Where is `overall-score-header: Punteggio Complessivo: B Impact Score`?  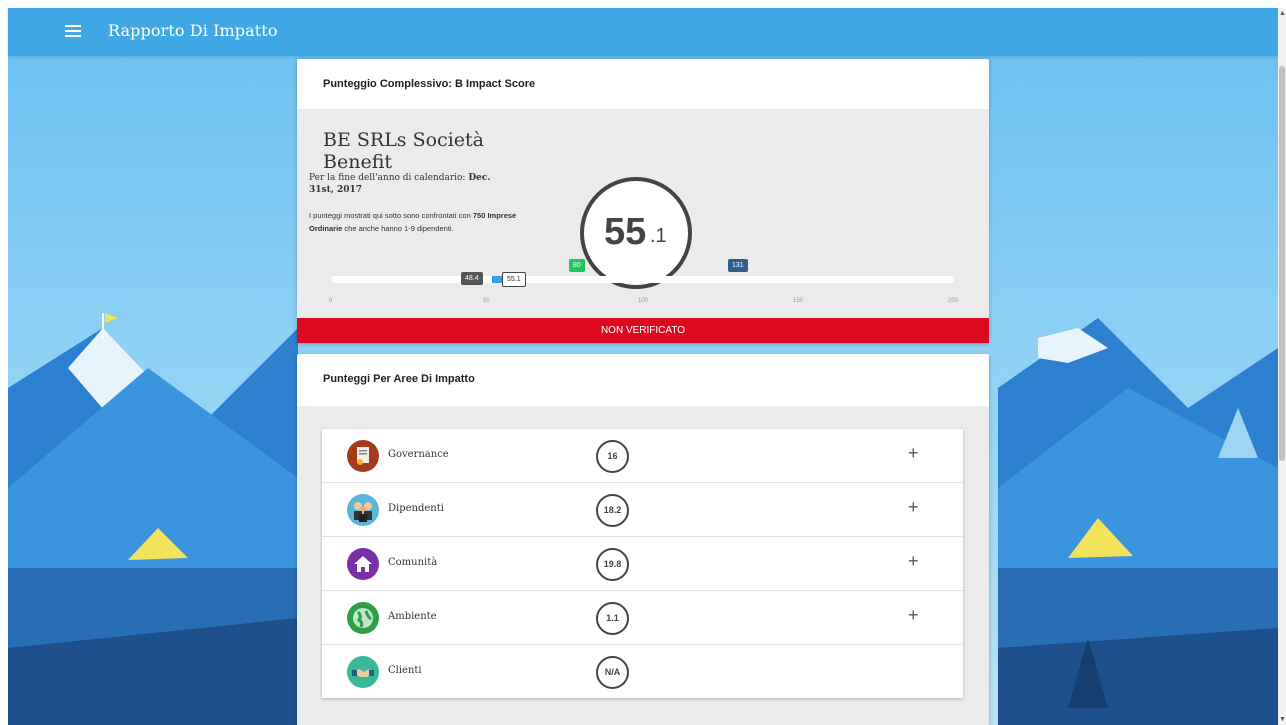
overall-score-header: Punteggio Complessivo: B Impact Score is located at coordinates (429, 84).